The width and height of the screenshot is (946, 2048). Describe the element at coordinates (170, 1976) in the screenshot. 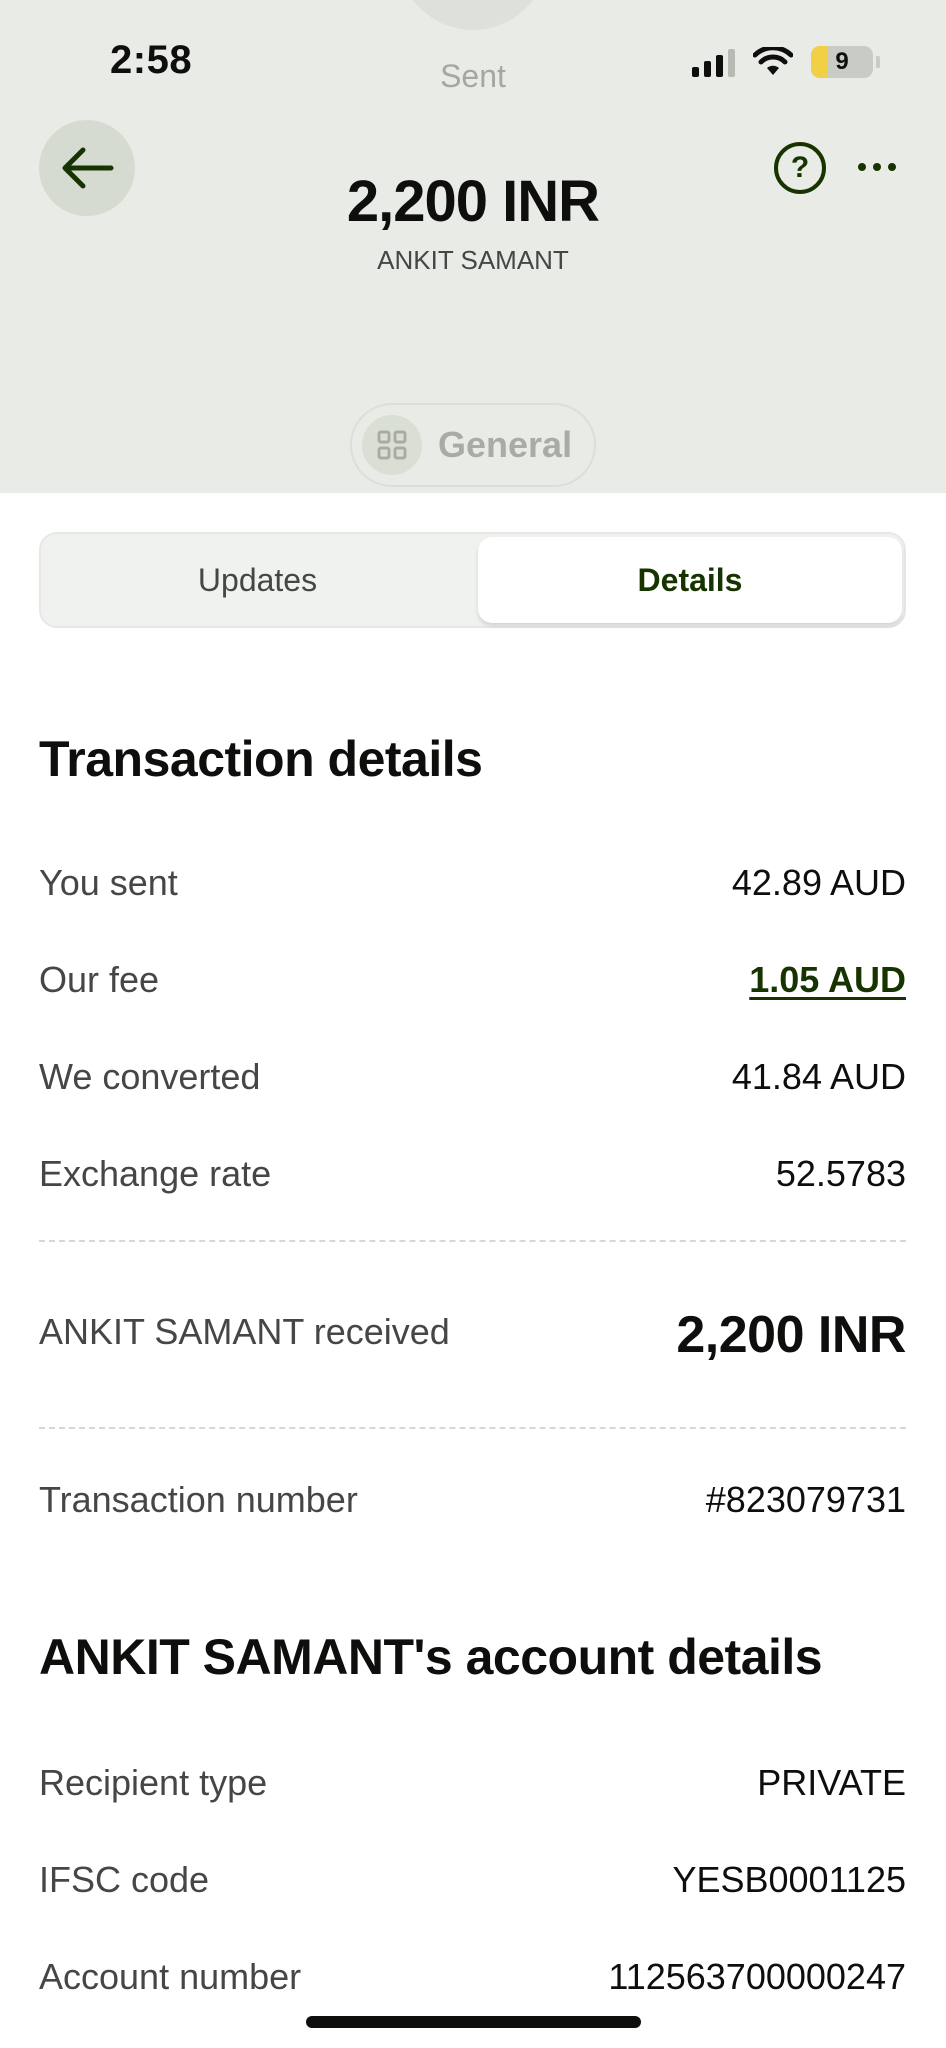

I see `account-number-label: Account number` at that location.